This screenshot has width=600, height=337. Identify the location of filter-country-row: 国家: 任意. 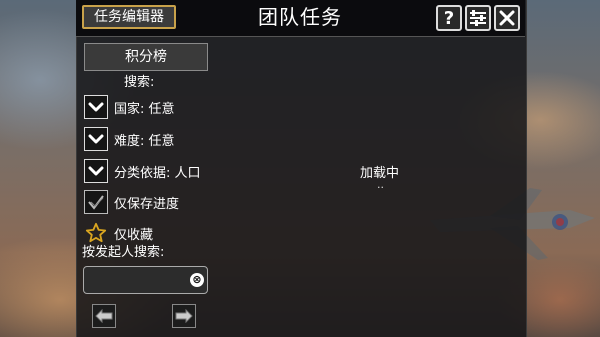
(129, 107).